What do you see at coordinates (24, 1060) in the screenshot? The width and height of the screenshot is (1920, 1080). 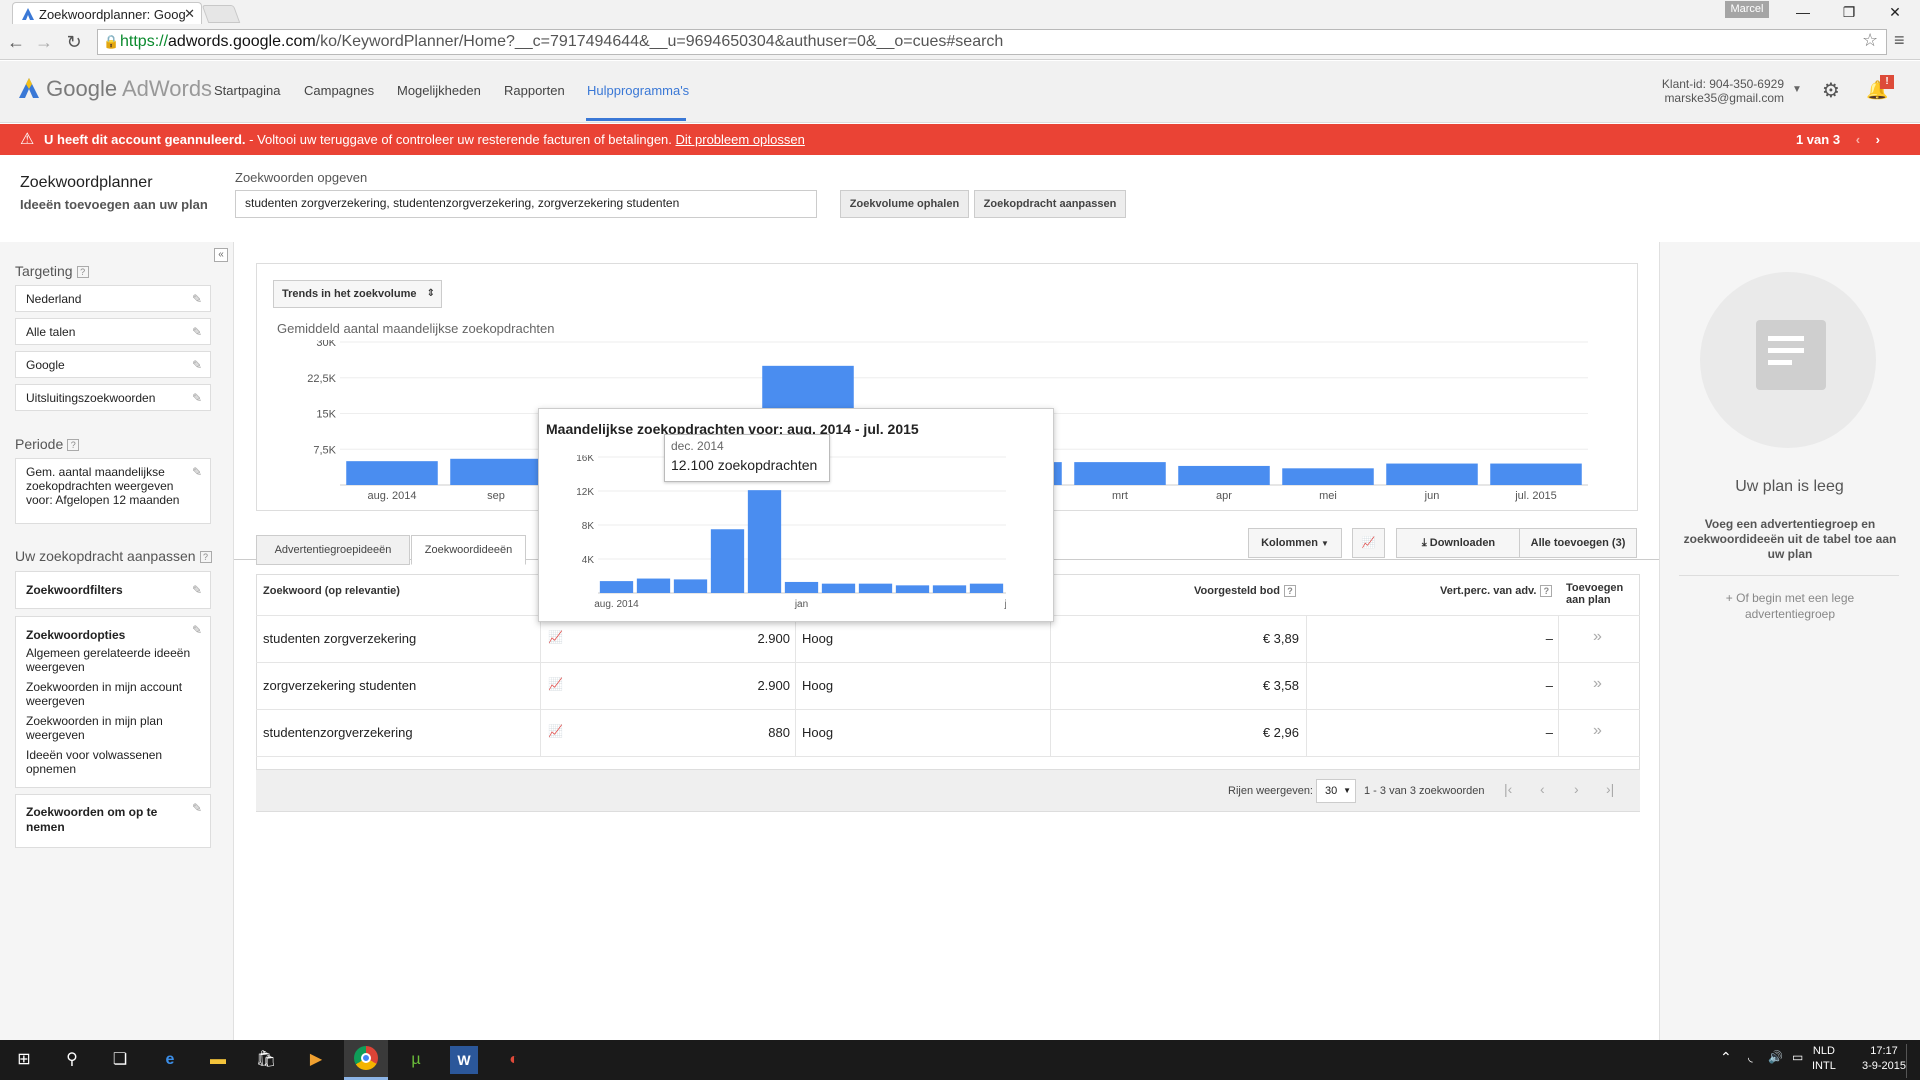 I see `windows-start-icon: ⊞` at bounding box center [24, 1060].